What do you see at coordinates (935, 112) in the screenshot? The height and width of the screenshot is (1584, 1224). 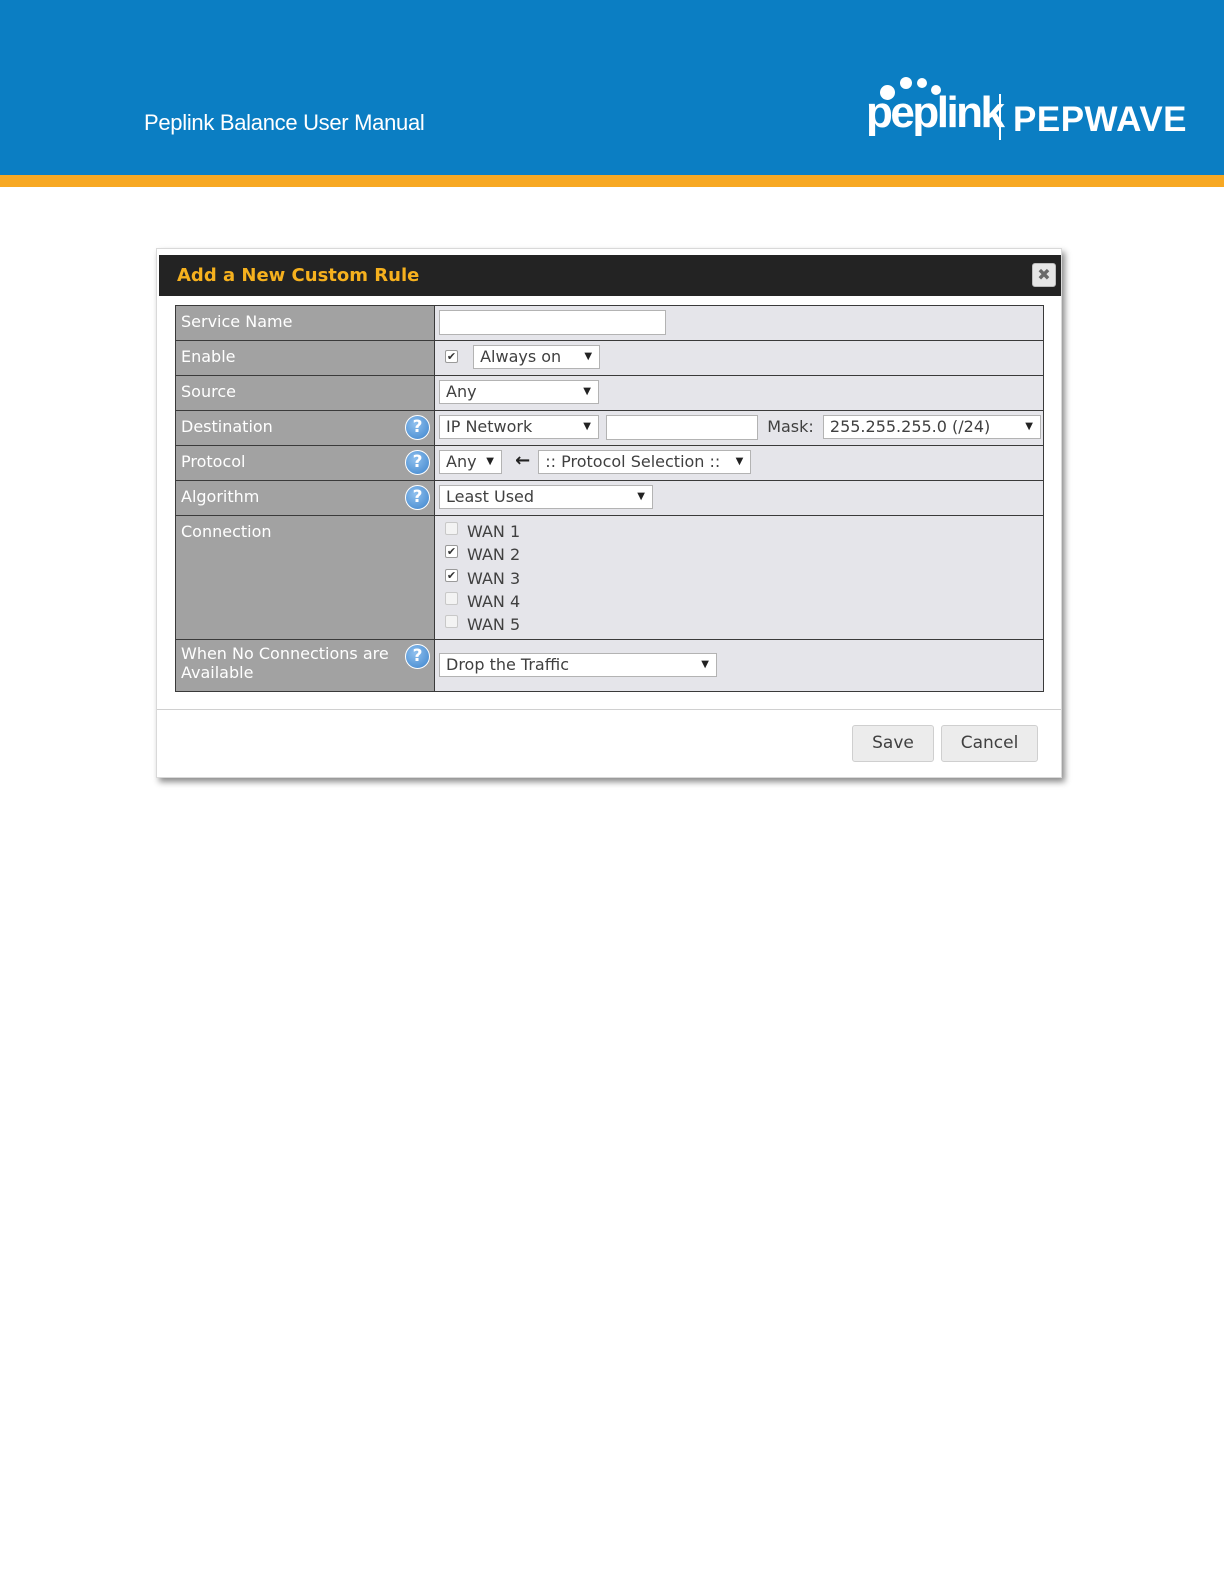 I see `logo-peplink: peplink` at bounding box center [935, 112].